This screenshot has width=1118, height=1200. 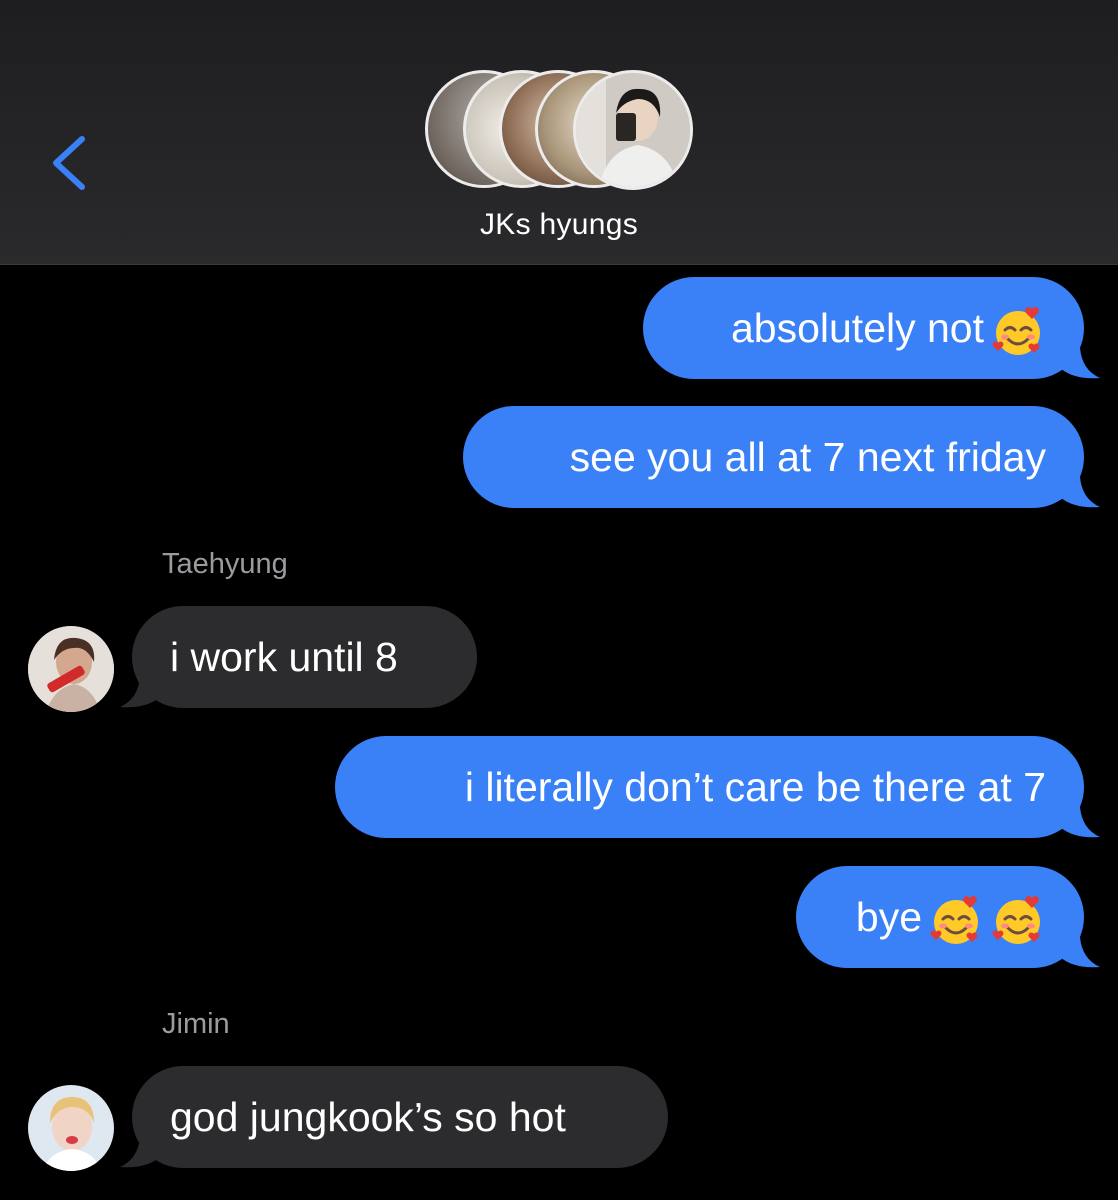 I want to click on message-text: god jungkook’s so hot, so click(x=368, y=1117).